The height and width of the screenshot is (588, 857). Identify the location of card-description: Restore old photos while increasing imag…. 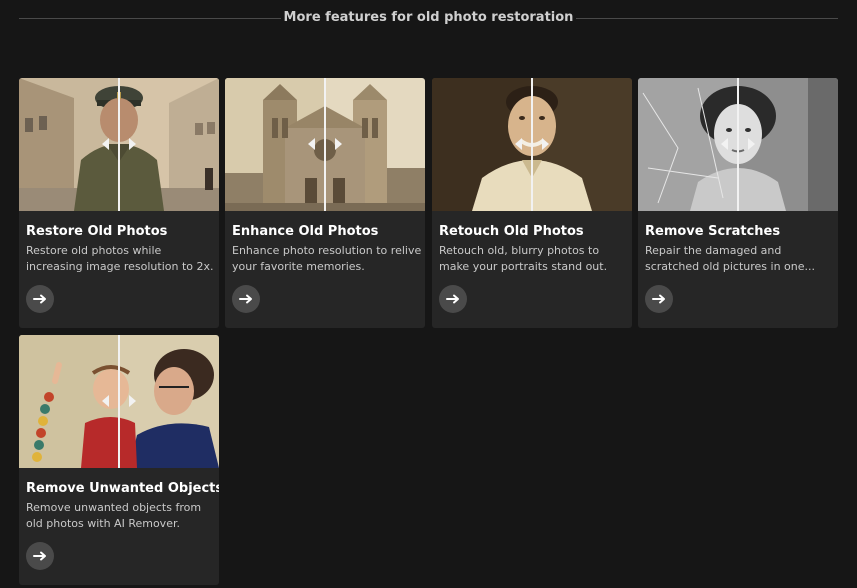
(120, 258).